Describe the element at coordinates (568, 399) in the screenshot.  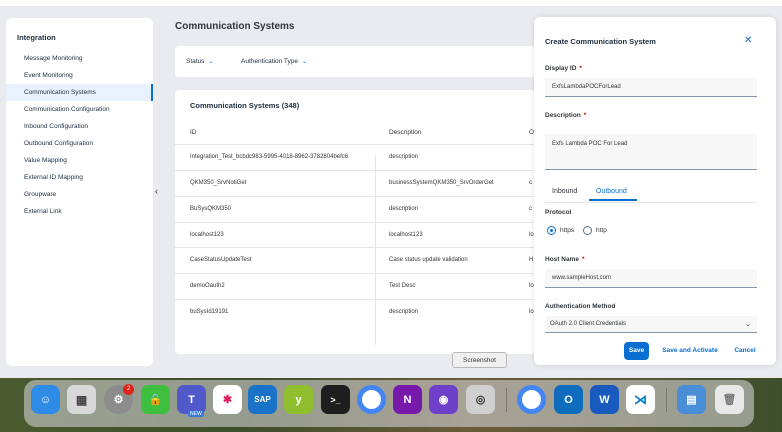
I see `outlook-icon: O` at that location.